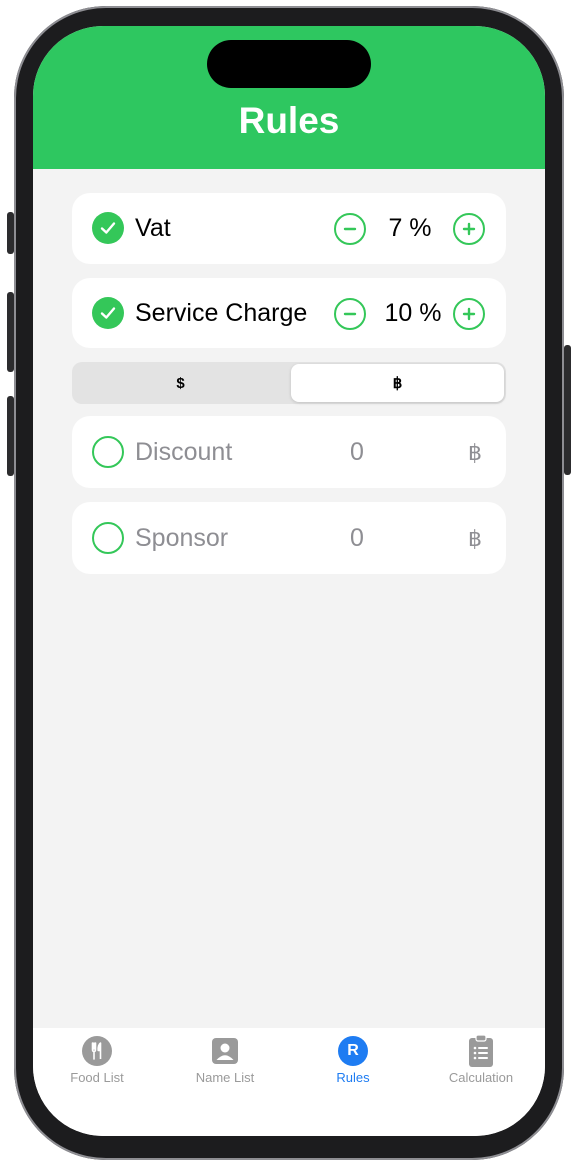  What do you see at coordinates (97, 1077) in the screenshot?
I see `tab-label: Food List` at bounding box center [97, 1077].